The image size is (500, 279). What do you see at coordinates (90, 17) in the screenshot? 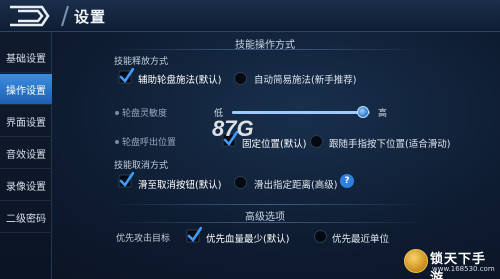
I see `page-title: 设置` at bounding box center [90, 17].